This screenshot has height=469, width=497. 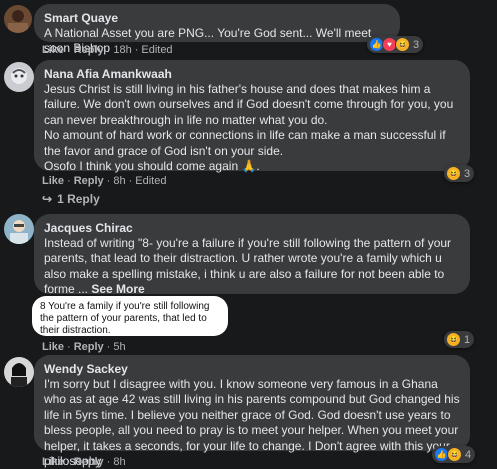 What do you see at coordinates (217, 18) in the screenshot?
I see `comment-author: Smart Quaye` at bounding box center [217, 18].